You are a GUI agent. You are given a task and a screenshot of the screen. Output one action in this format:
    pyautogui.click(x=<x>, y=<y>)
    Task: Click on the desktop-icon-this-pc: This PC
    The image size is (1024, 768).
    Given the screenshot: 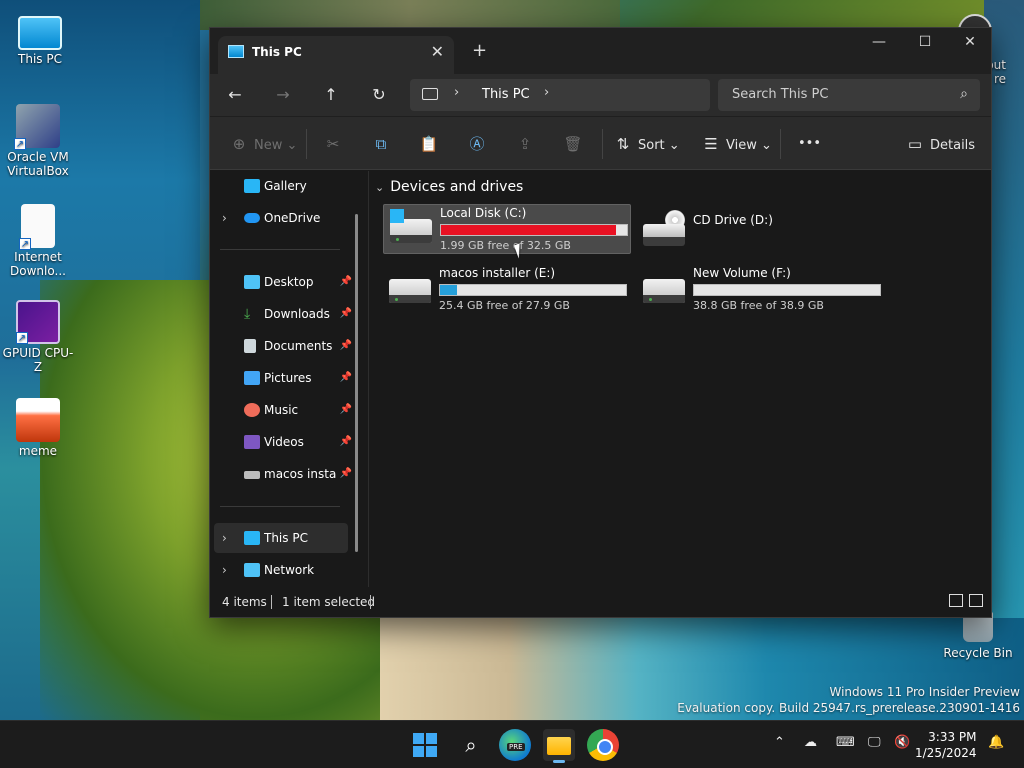 What is the action you would take?
    pyautogui.click(x=40, y=38)
    